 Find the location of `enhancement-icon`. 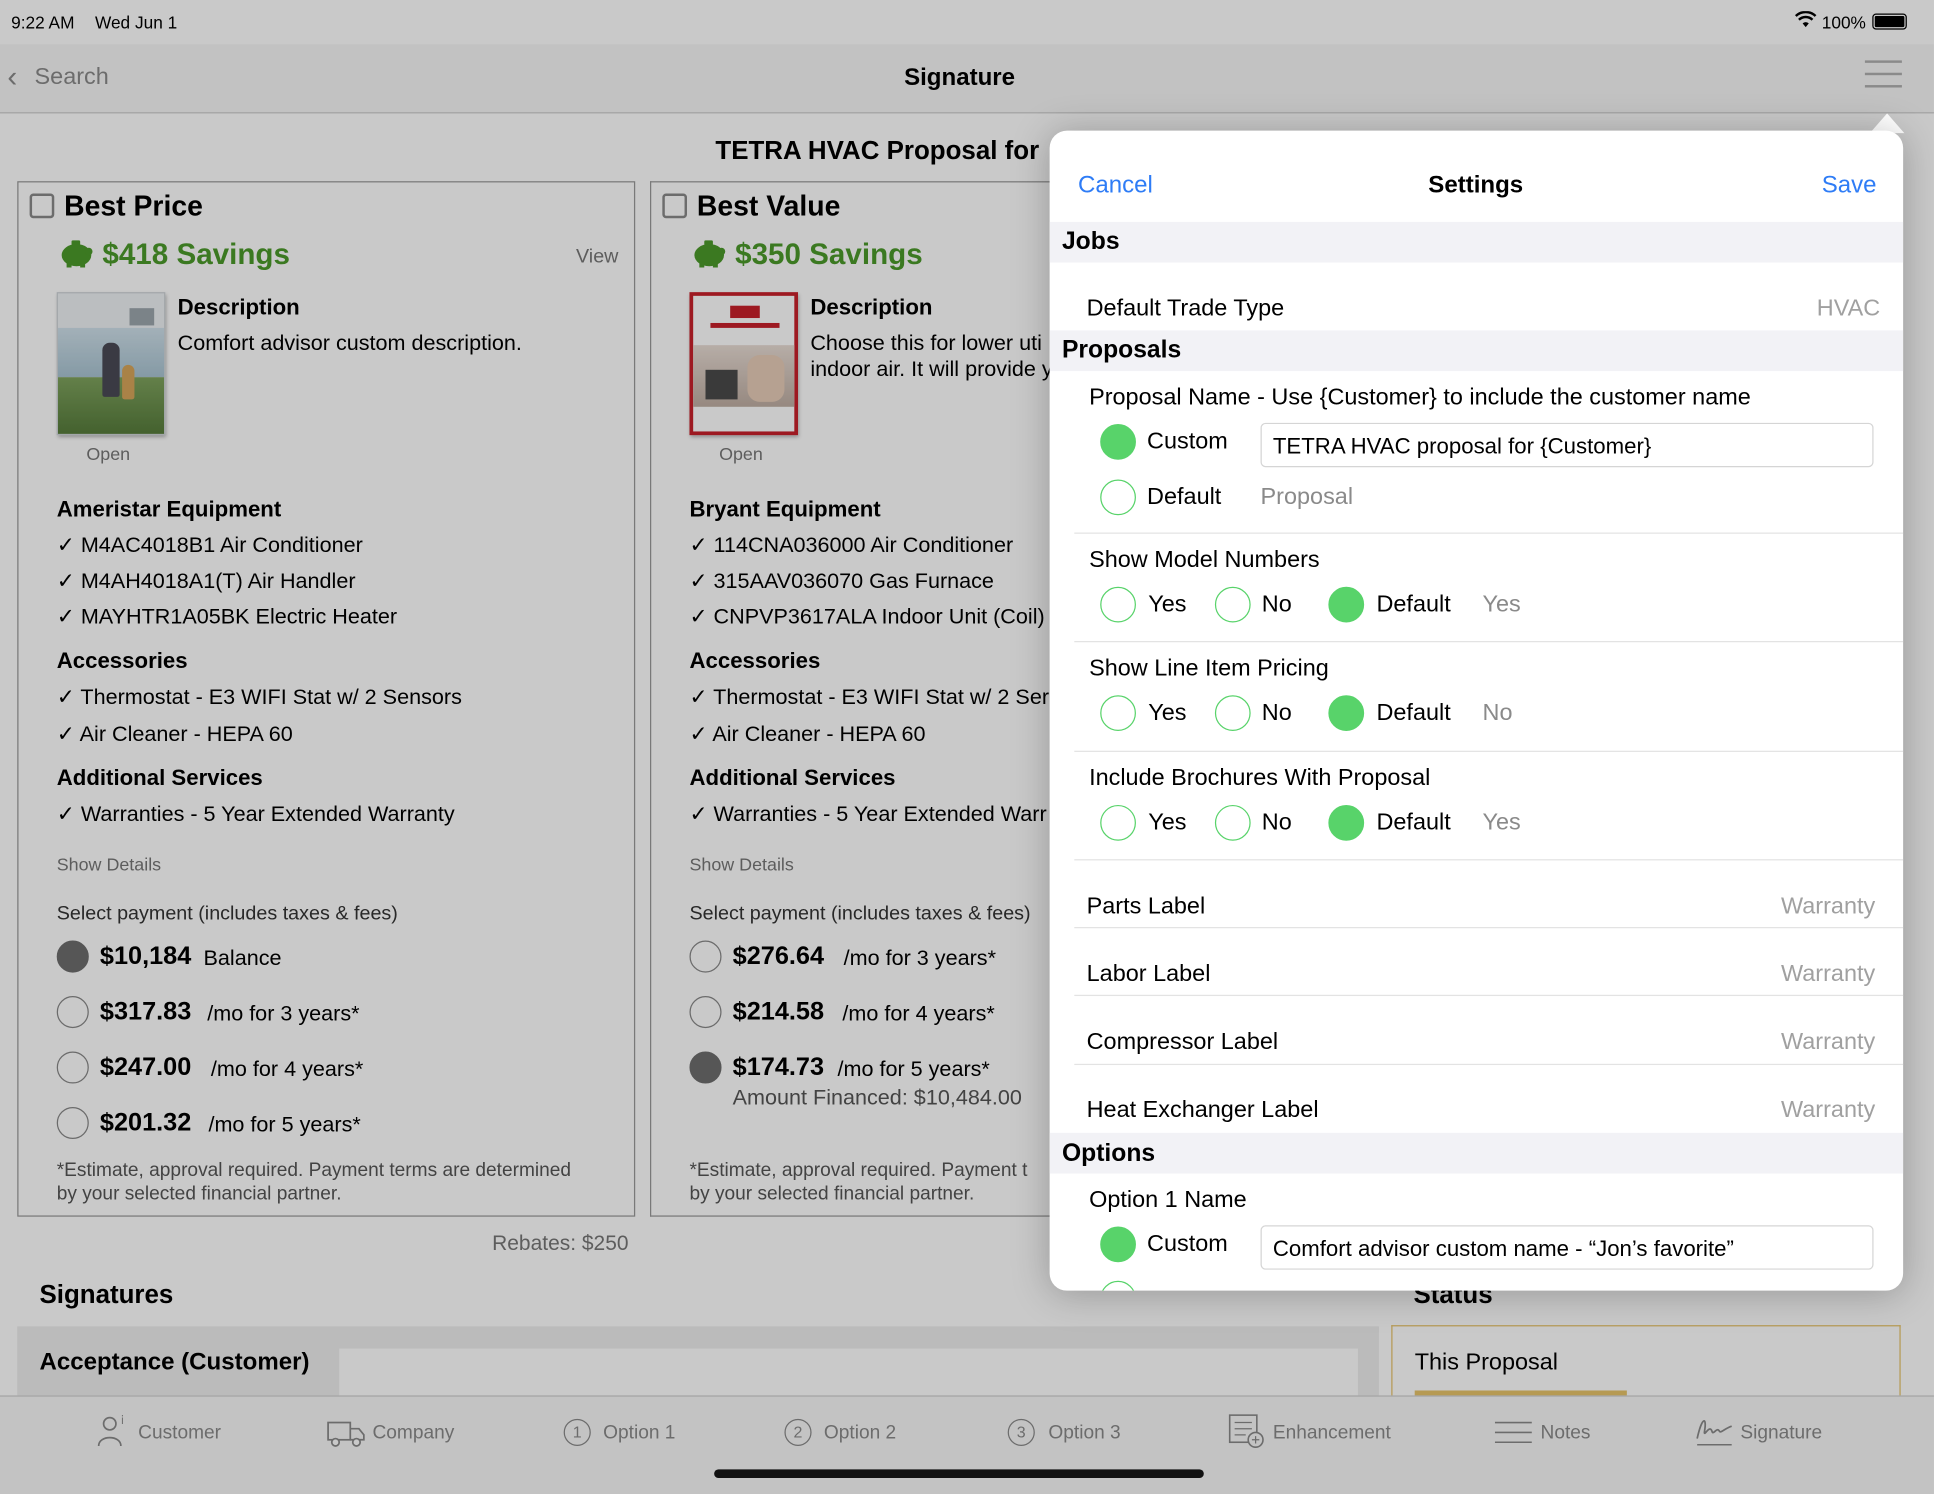

enhancement-icon is located at coordinates (1246, 1434).